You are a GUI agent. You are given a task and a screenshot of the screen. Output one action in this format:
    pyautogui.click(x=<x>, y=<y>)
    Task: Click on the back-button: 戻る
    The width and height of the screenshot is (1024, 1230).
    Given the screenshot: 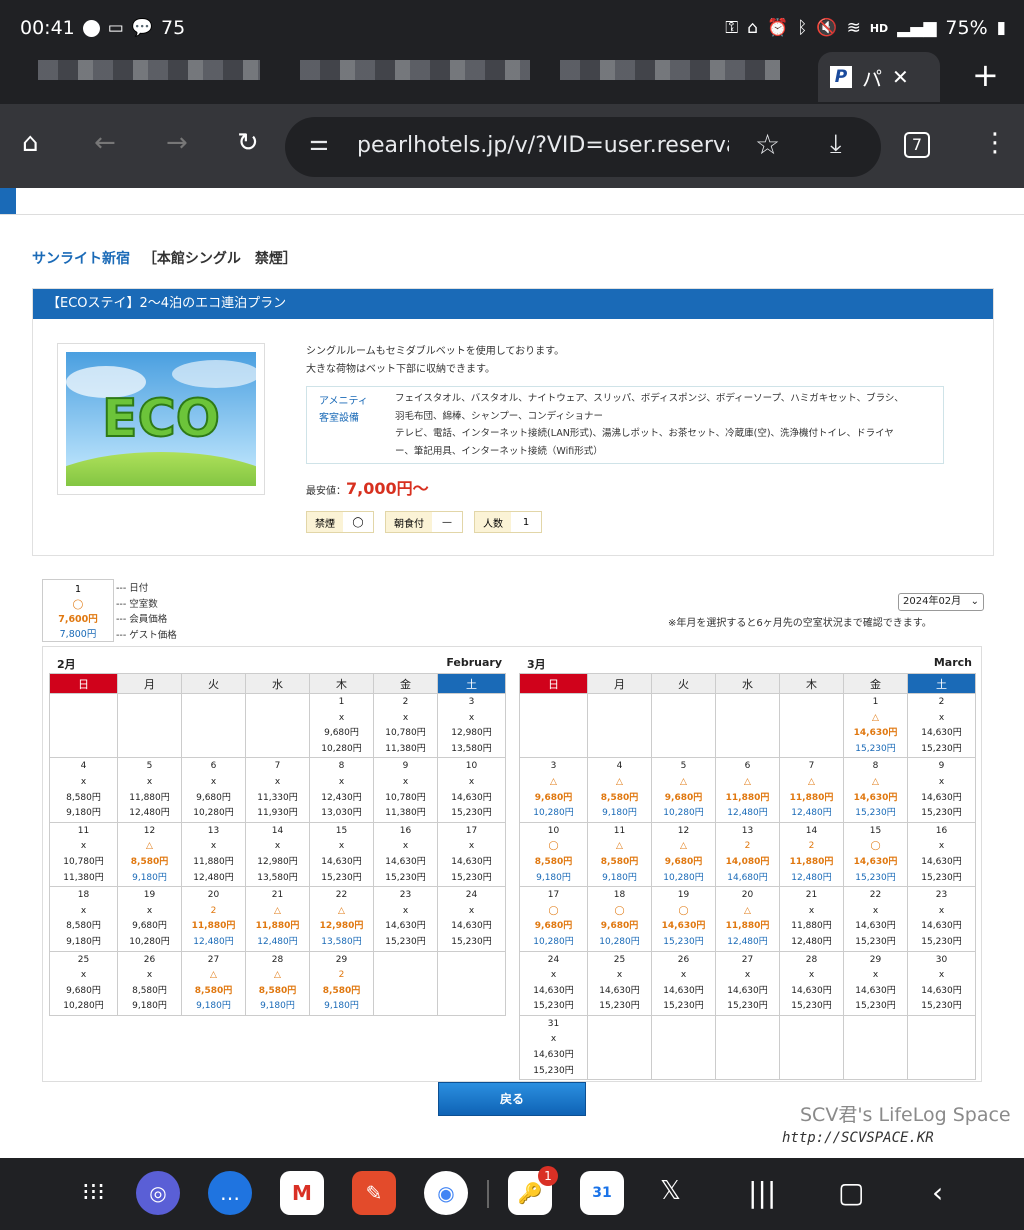 What is the action you would take?
    pyautogui.click(x=512, y=1099)
    